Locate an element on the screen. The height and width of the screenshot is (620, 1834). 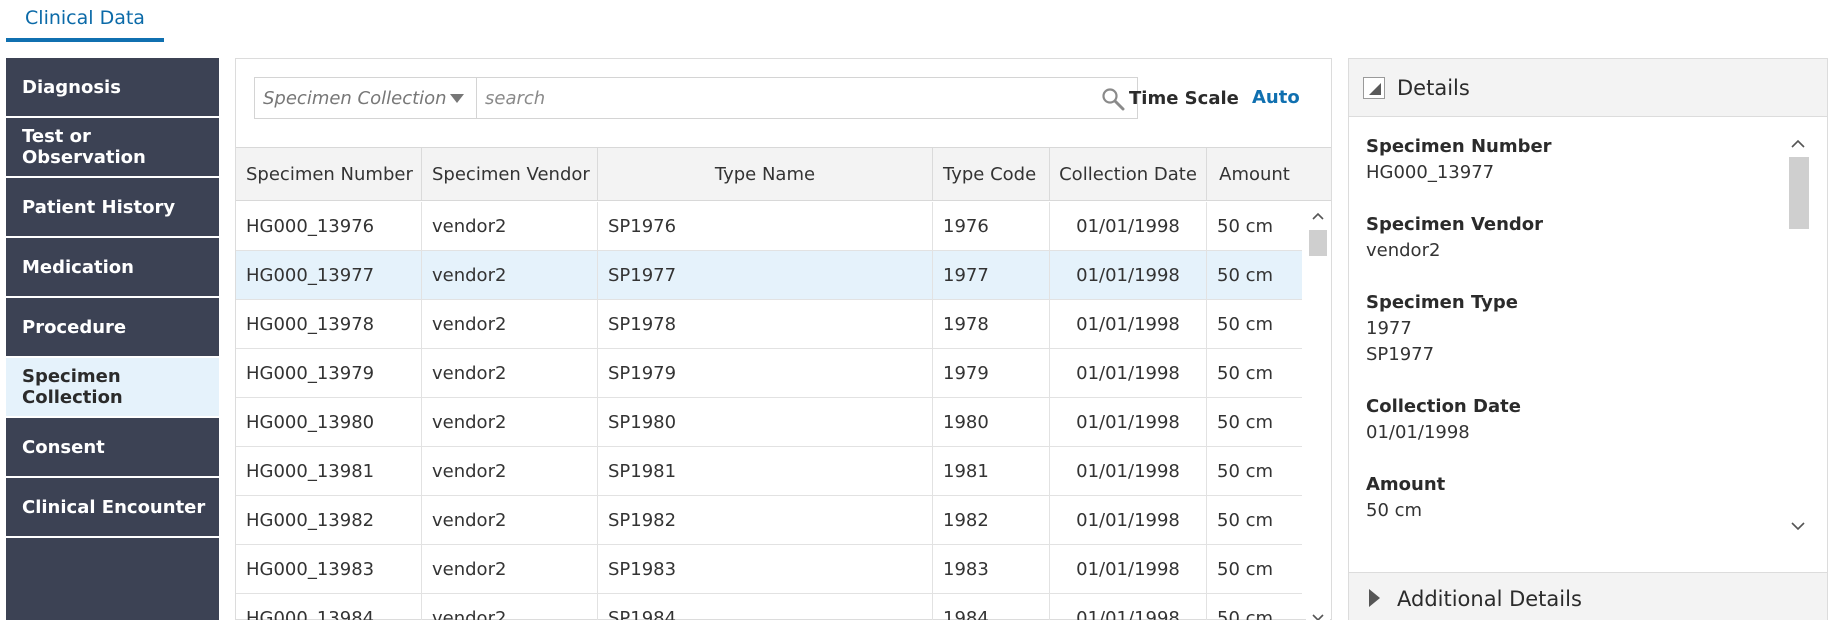
additional-details-label: Additional Details is located at coordinates (1489, 599).